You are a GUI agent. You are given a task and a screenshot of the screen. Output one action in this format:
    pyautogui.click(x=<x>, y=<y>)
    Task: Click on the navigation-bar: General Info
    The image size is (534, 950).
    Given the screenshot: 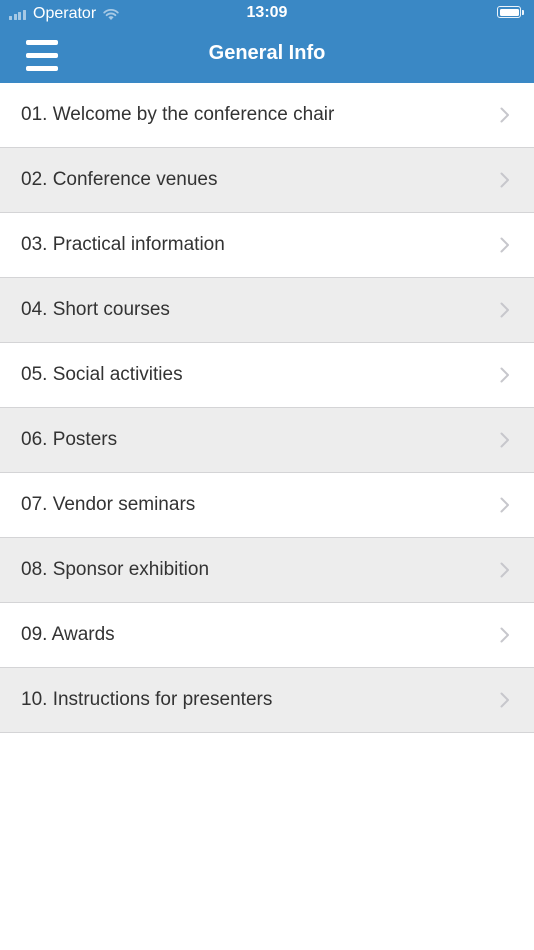 What is the action you would take?
    pyautogui.click(x=267, y=55)
    